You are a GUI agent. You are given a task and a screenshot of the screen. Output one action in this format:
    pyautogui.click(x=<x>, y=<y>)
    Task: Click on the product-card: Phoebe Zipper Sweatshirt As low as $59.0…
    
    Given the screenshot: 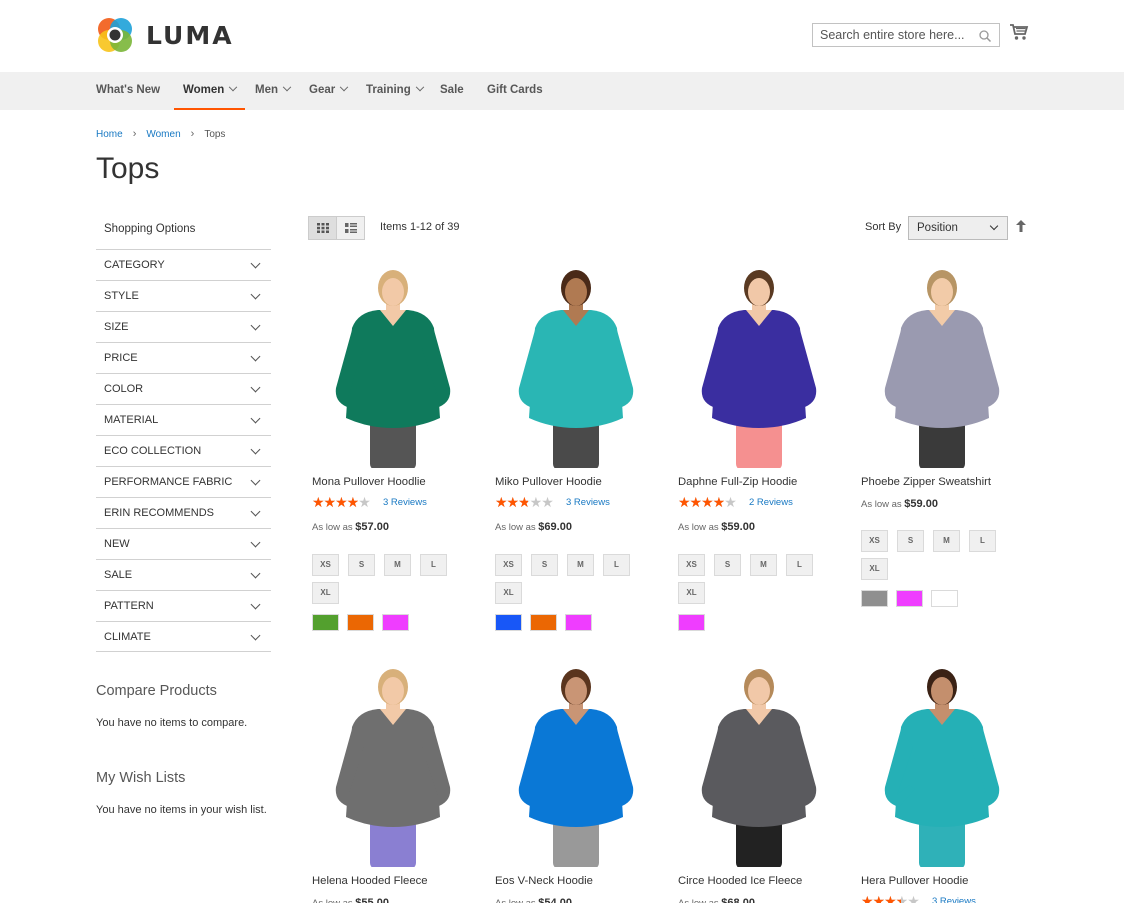 What is the action you would take?
    pyautogui.click(x=942, y=437)
    